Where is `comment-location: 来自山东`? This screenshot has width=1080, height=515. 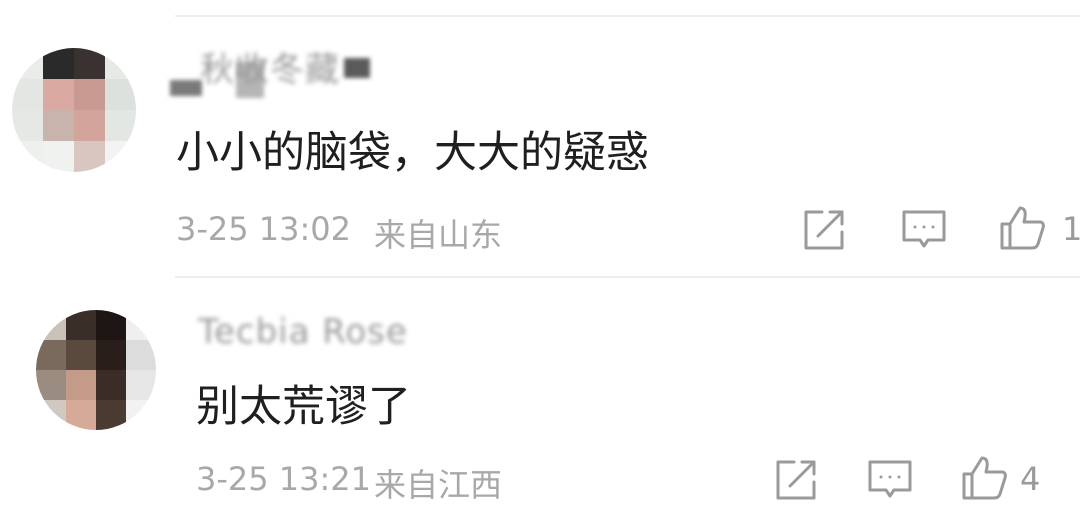 comment-location: 来自山东 is located at coordinates (438, 235).